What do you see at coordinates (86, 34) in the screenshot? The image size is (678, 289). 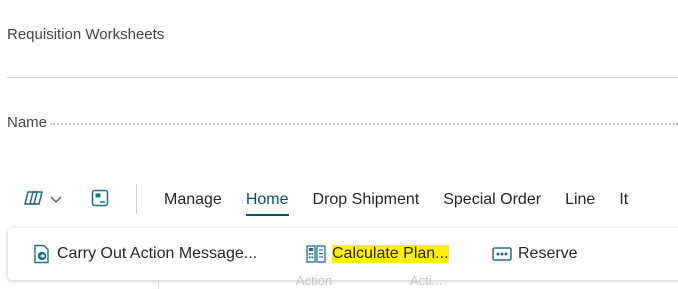 I see `page-title: Requisition Worksheets` at bounding box center [86, 34].